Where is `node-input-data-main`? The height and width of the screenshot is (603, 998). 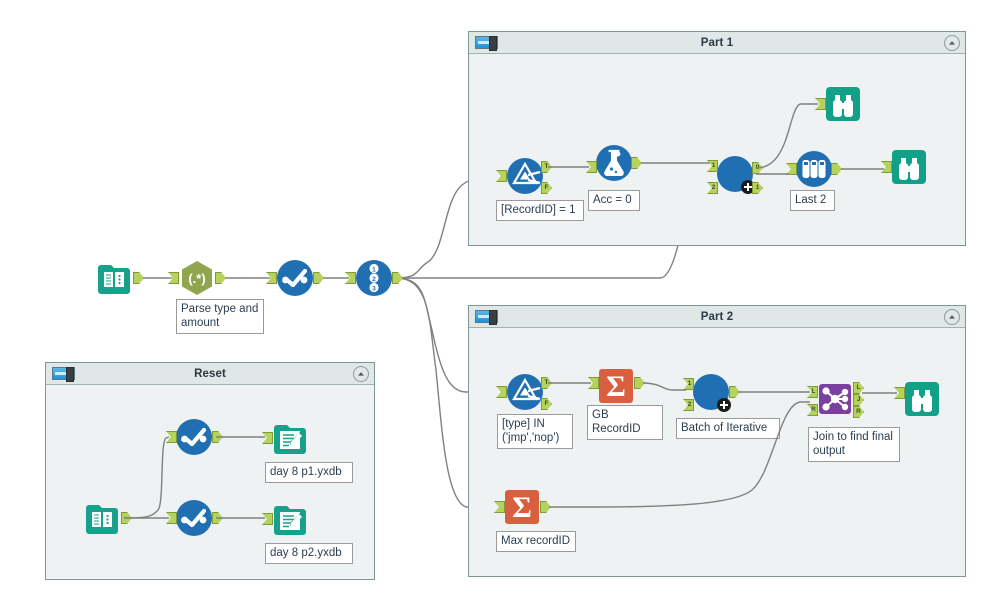 node-input-data-main is located at coordinates (114, 278).